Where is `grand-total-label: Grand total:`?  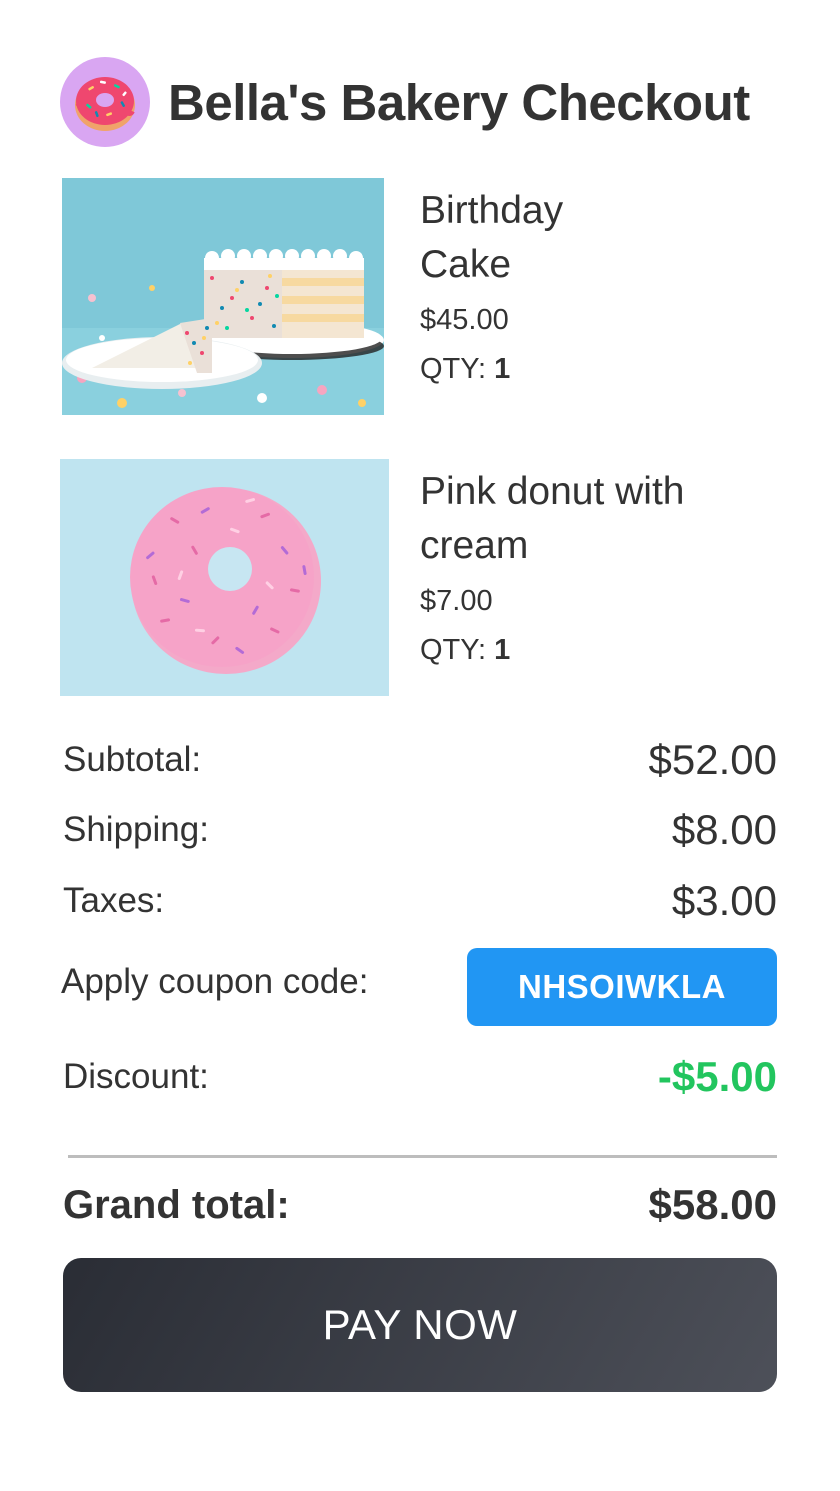 grand-total-label: Grand total: is located at coordinates (176, 1204).